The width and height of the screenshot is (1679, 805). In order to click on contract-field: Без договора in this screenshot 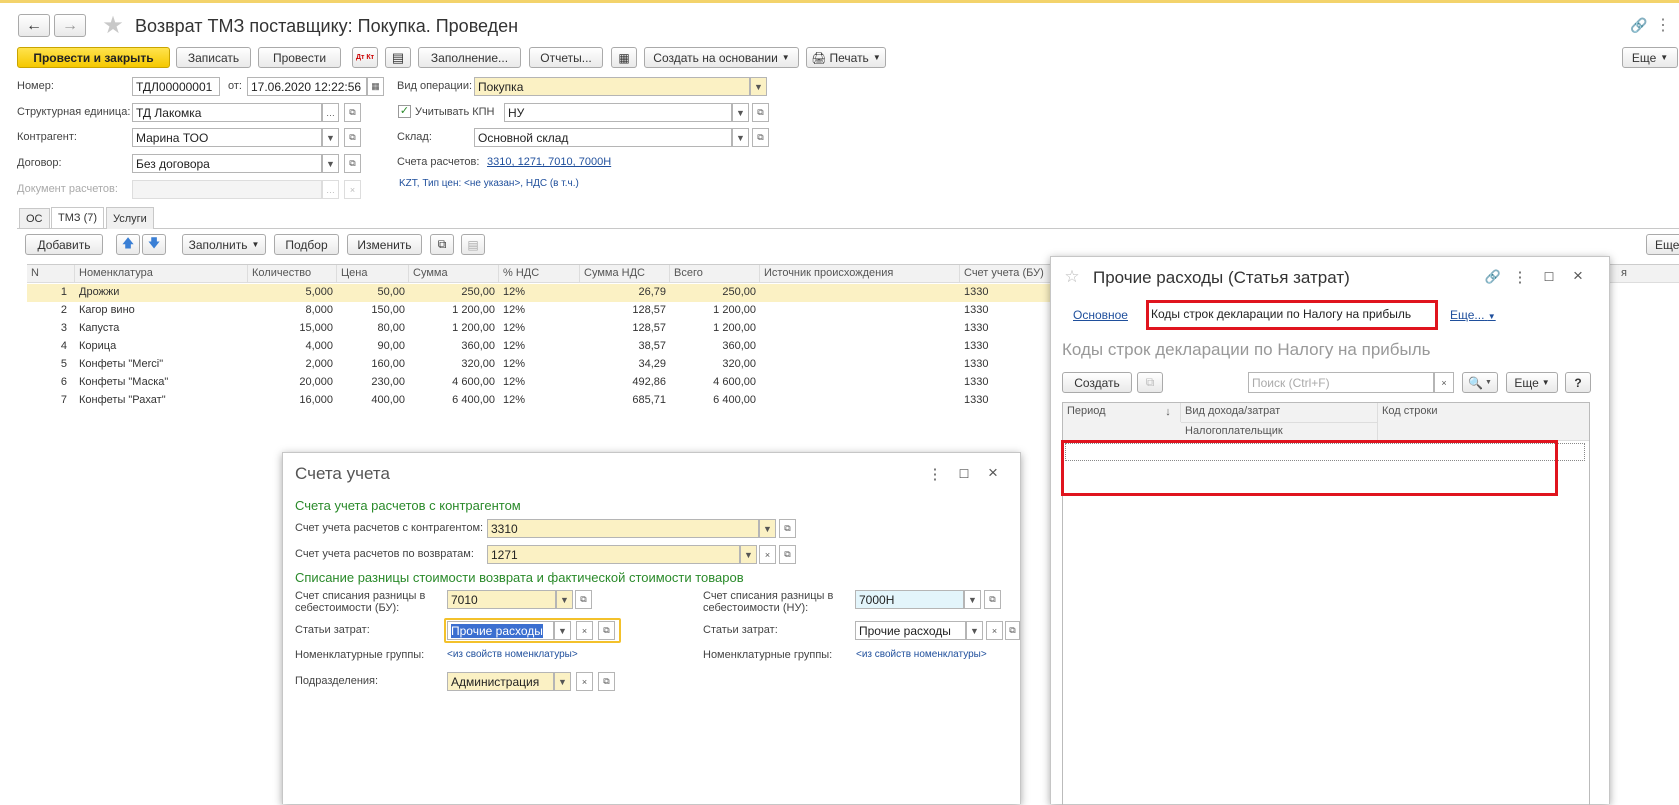, I will do `click(227, 163)`.